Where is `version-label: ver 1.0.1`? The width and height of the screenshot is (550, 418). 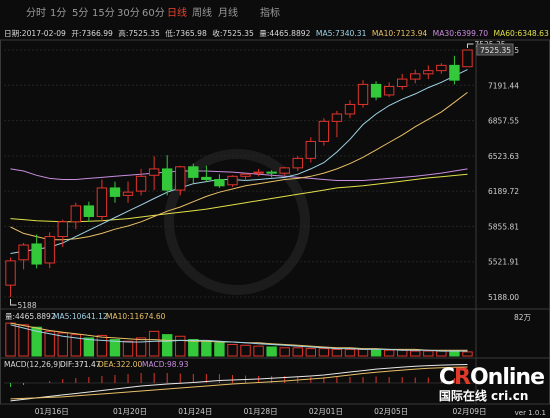 version-label: ver 1.0.1 is located at coordinates (530, 413).